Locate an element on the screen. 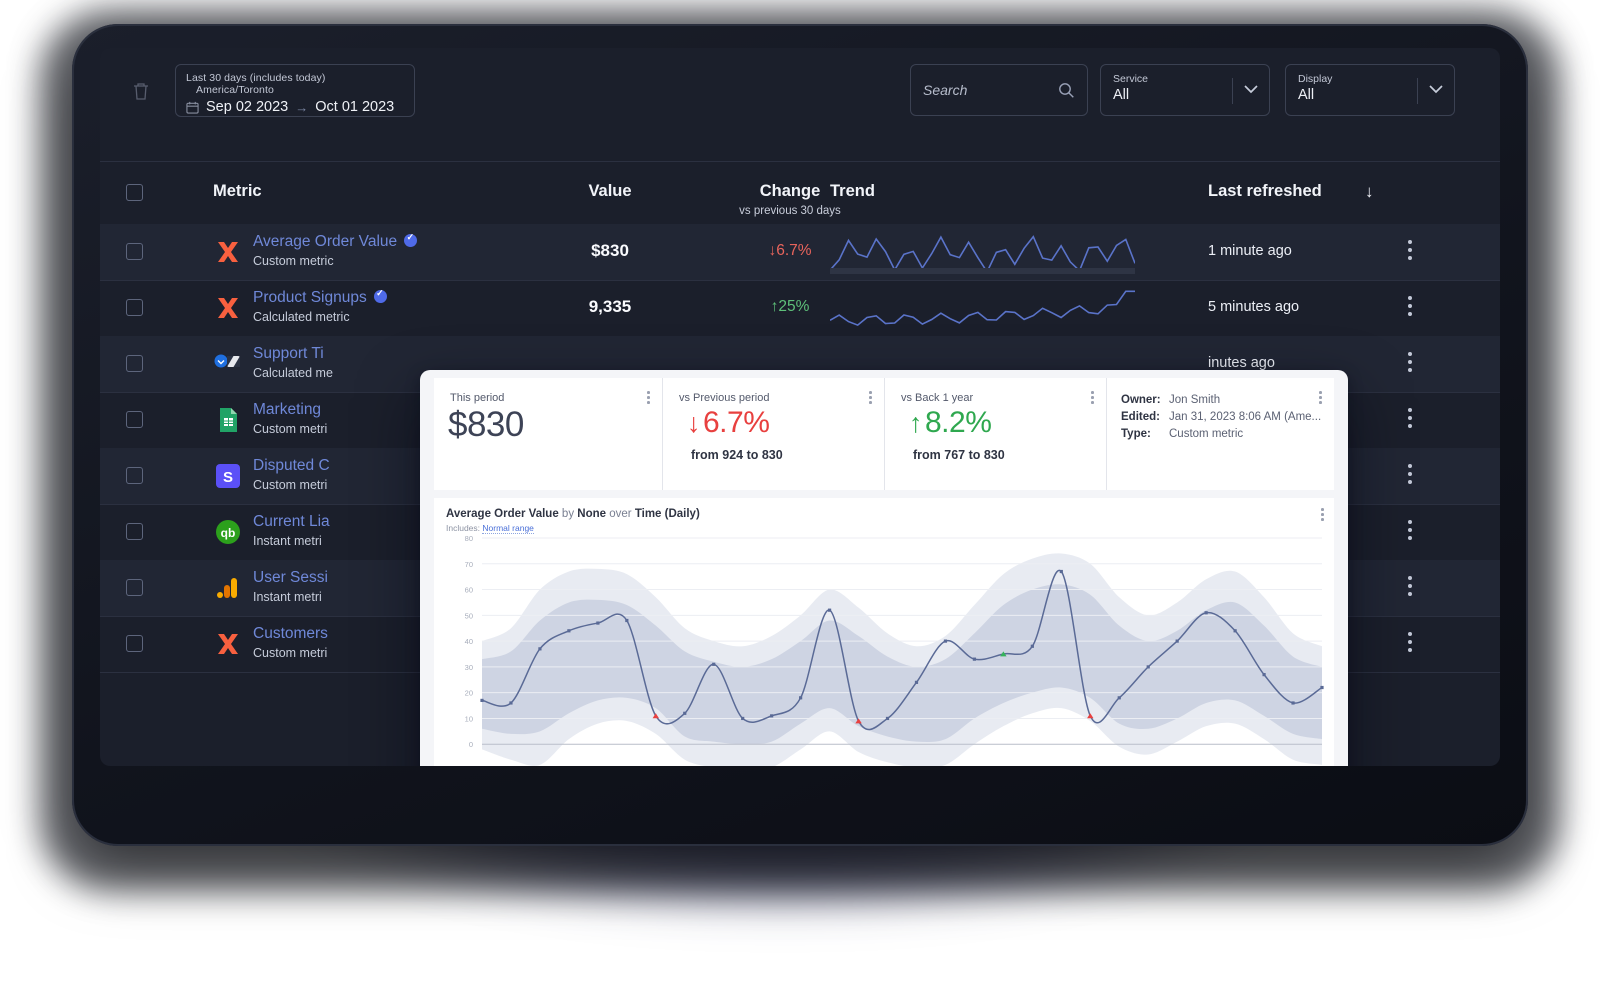 Image resolution: width=1600 pixels, height=987 pixels. column-header-trend: Trend is located at coordinates (852, 191).